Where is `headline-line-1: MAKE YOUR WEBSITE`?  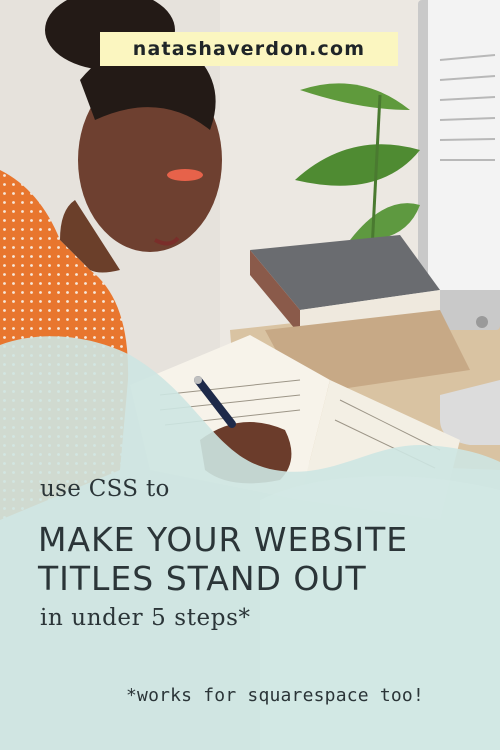
headline-line-1: MAKE YOUR WEBSITE is located at coordinates (223, 539).